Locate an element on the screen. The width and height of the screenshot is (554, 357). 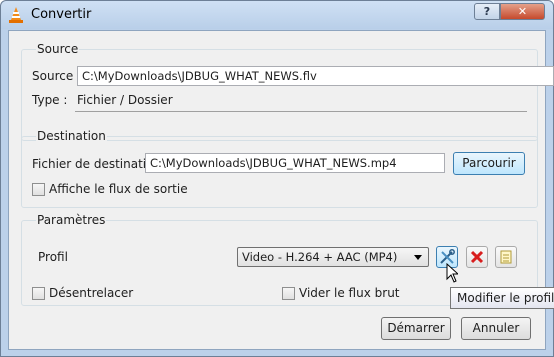
window-title: Convertir is located at coordinates (61, 14).